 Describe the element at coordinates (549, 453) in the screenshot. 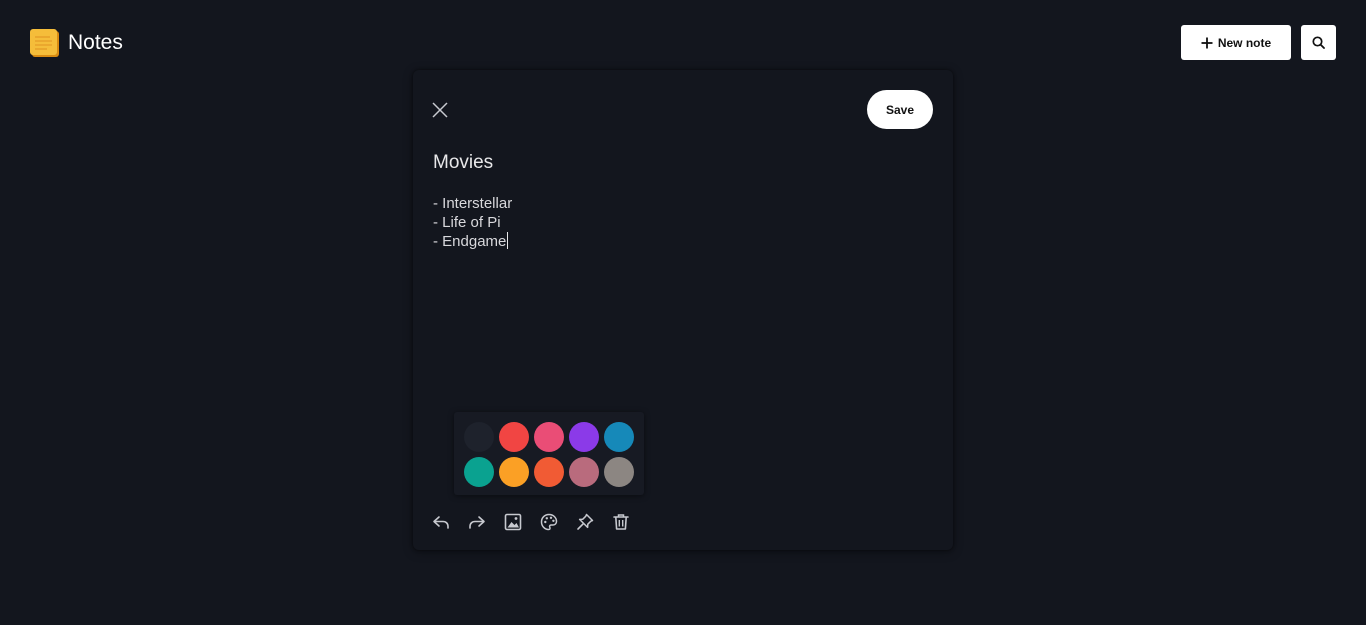

I see `color-palette` at that location.